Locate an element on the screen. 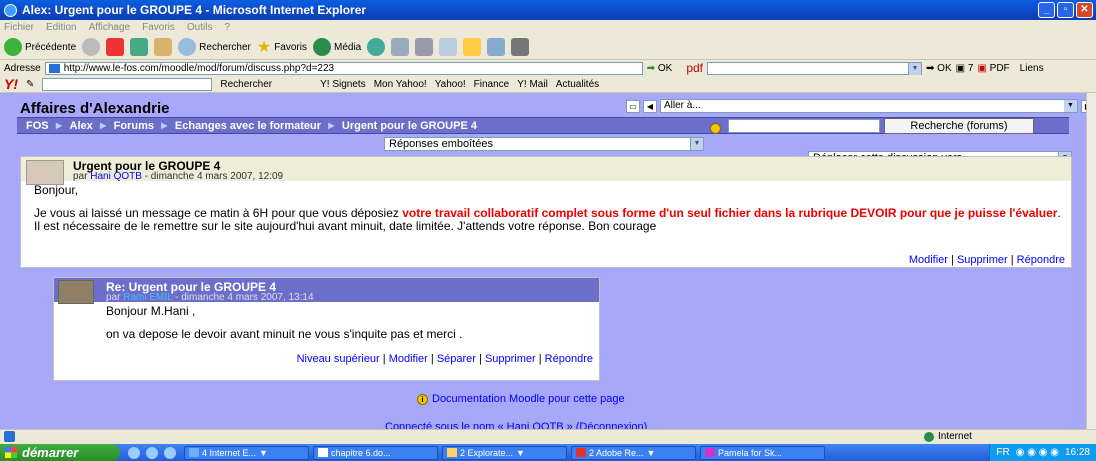  back-button: Précédente is located at coordinates (40, 47).